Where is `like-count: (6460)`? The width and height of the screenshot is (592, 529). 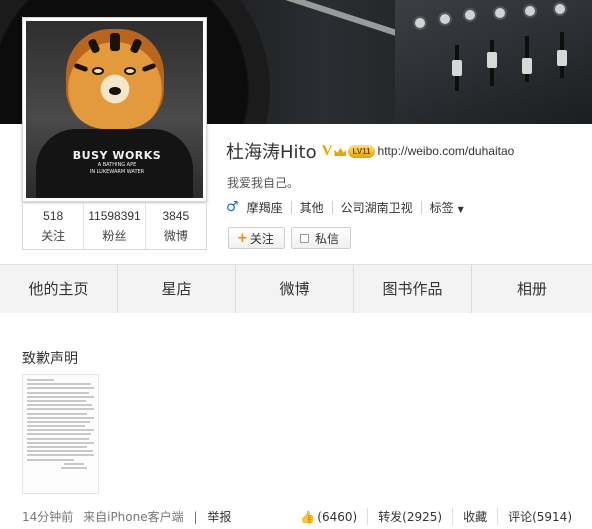
like-count: (6460) is located at coordinates (337, 516).